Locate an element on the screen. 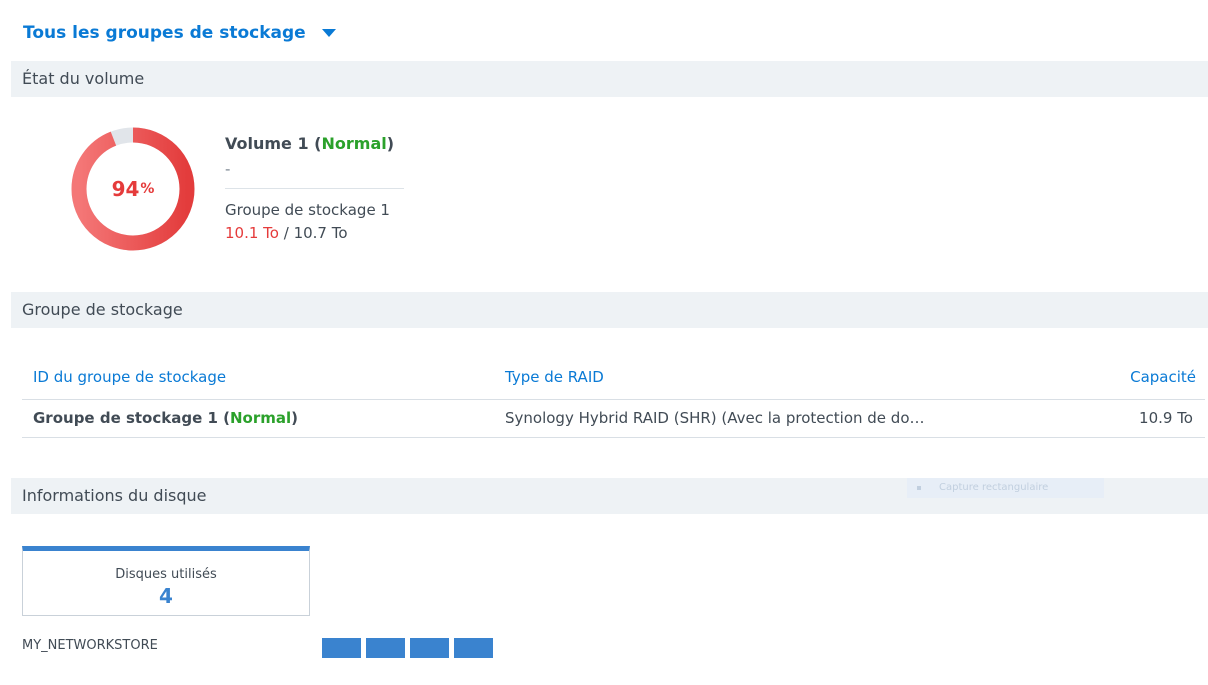 This screenshot has width=1208, height=685. donut-percent-label: 94% is located at coordinates (133, 189).